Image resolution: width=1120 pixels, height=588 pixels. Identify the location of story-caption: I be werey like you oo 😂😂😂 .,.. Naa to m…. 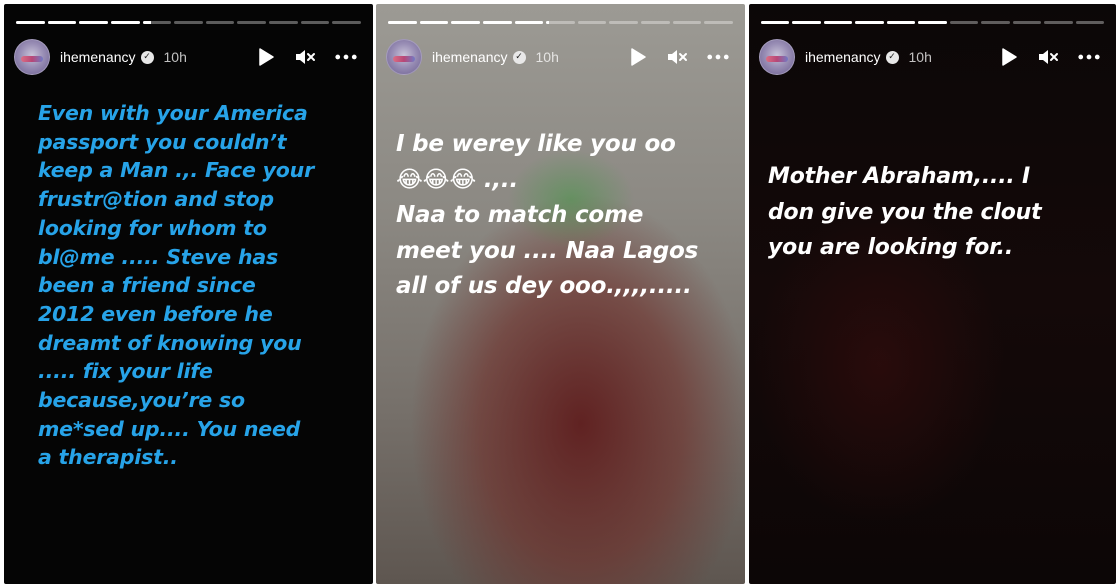
(547, 215).